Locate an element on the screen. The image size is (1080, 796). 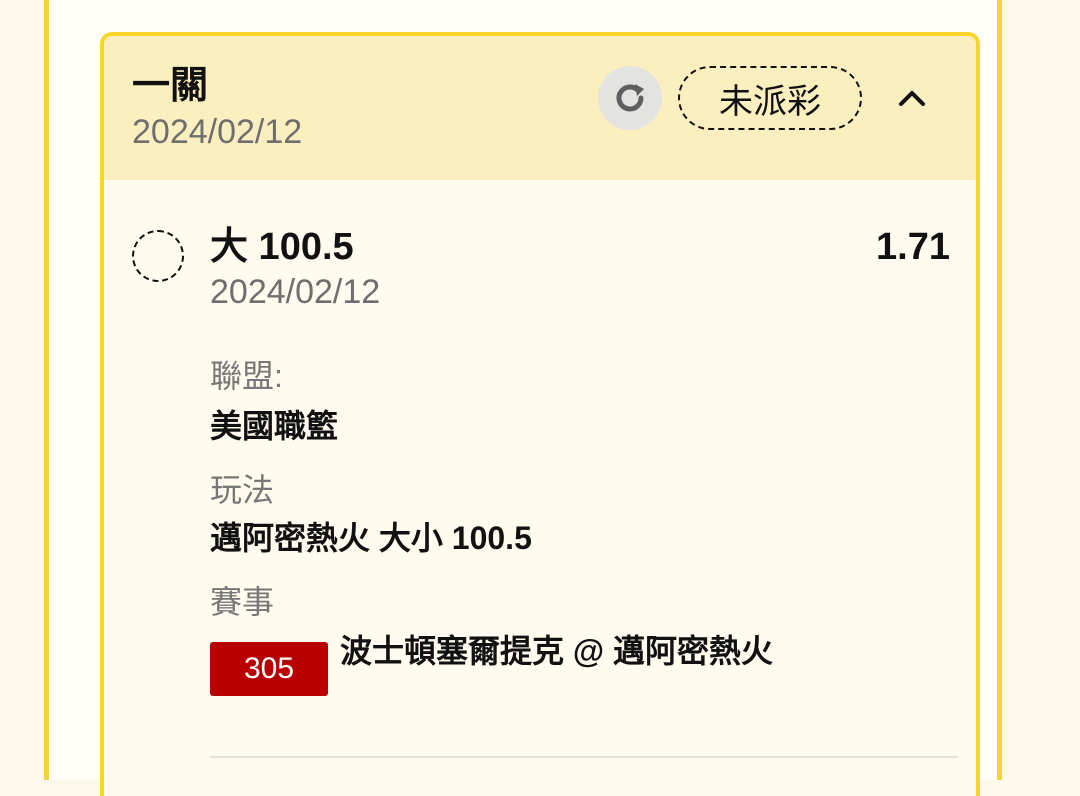
selection-odds: 1.71 is located at coordinates (913, 247).